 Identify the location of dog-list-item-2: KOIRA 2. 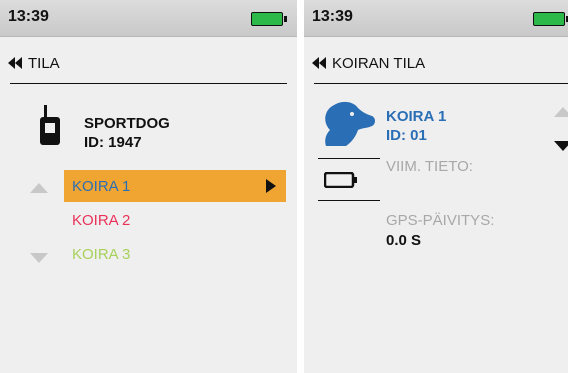
(175, 220).